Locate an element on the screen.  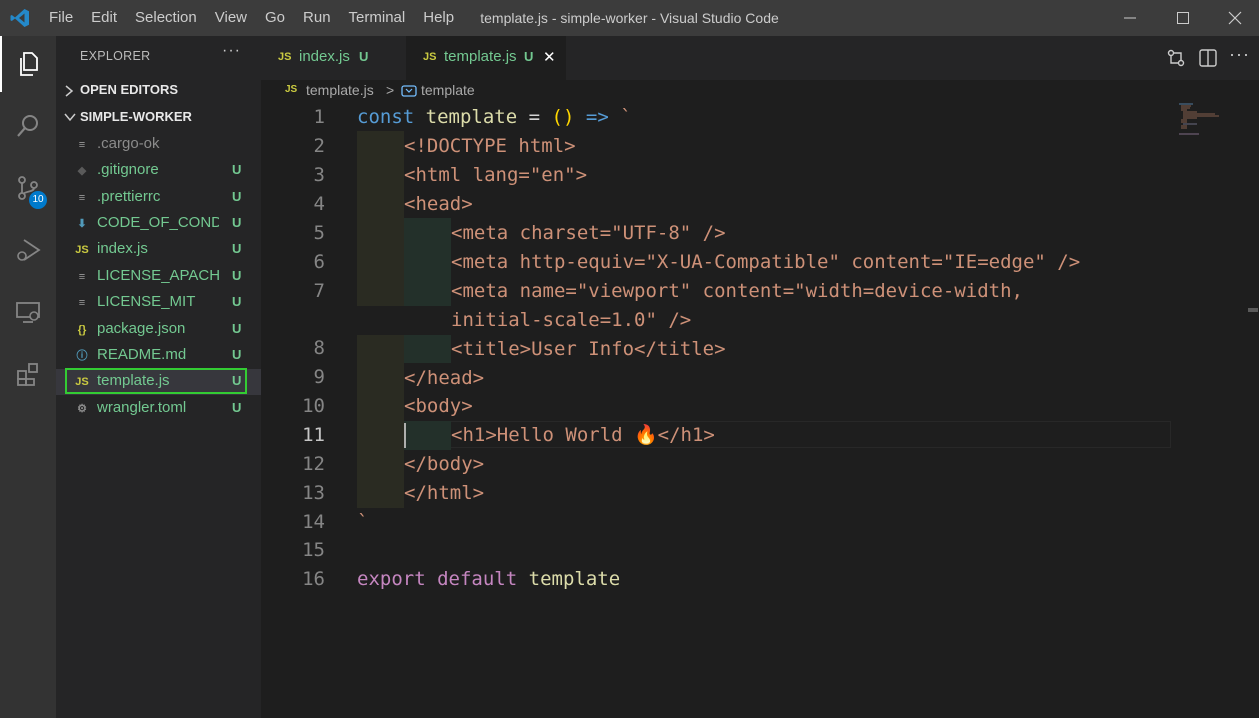
extensions-icon is located at coordinates (27, 374).